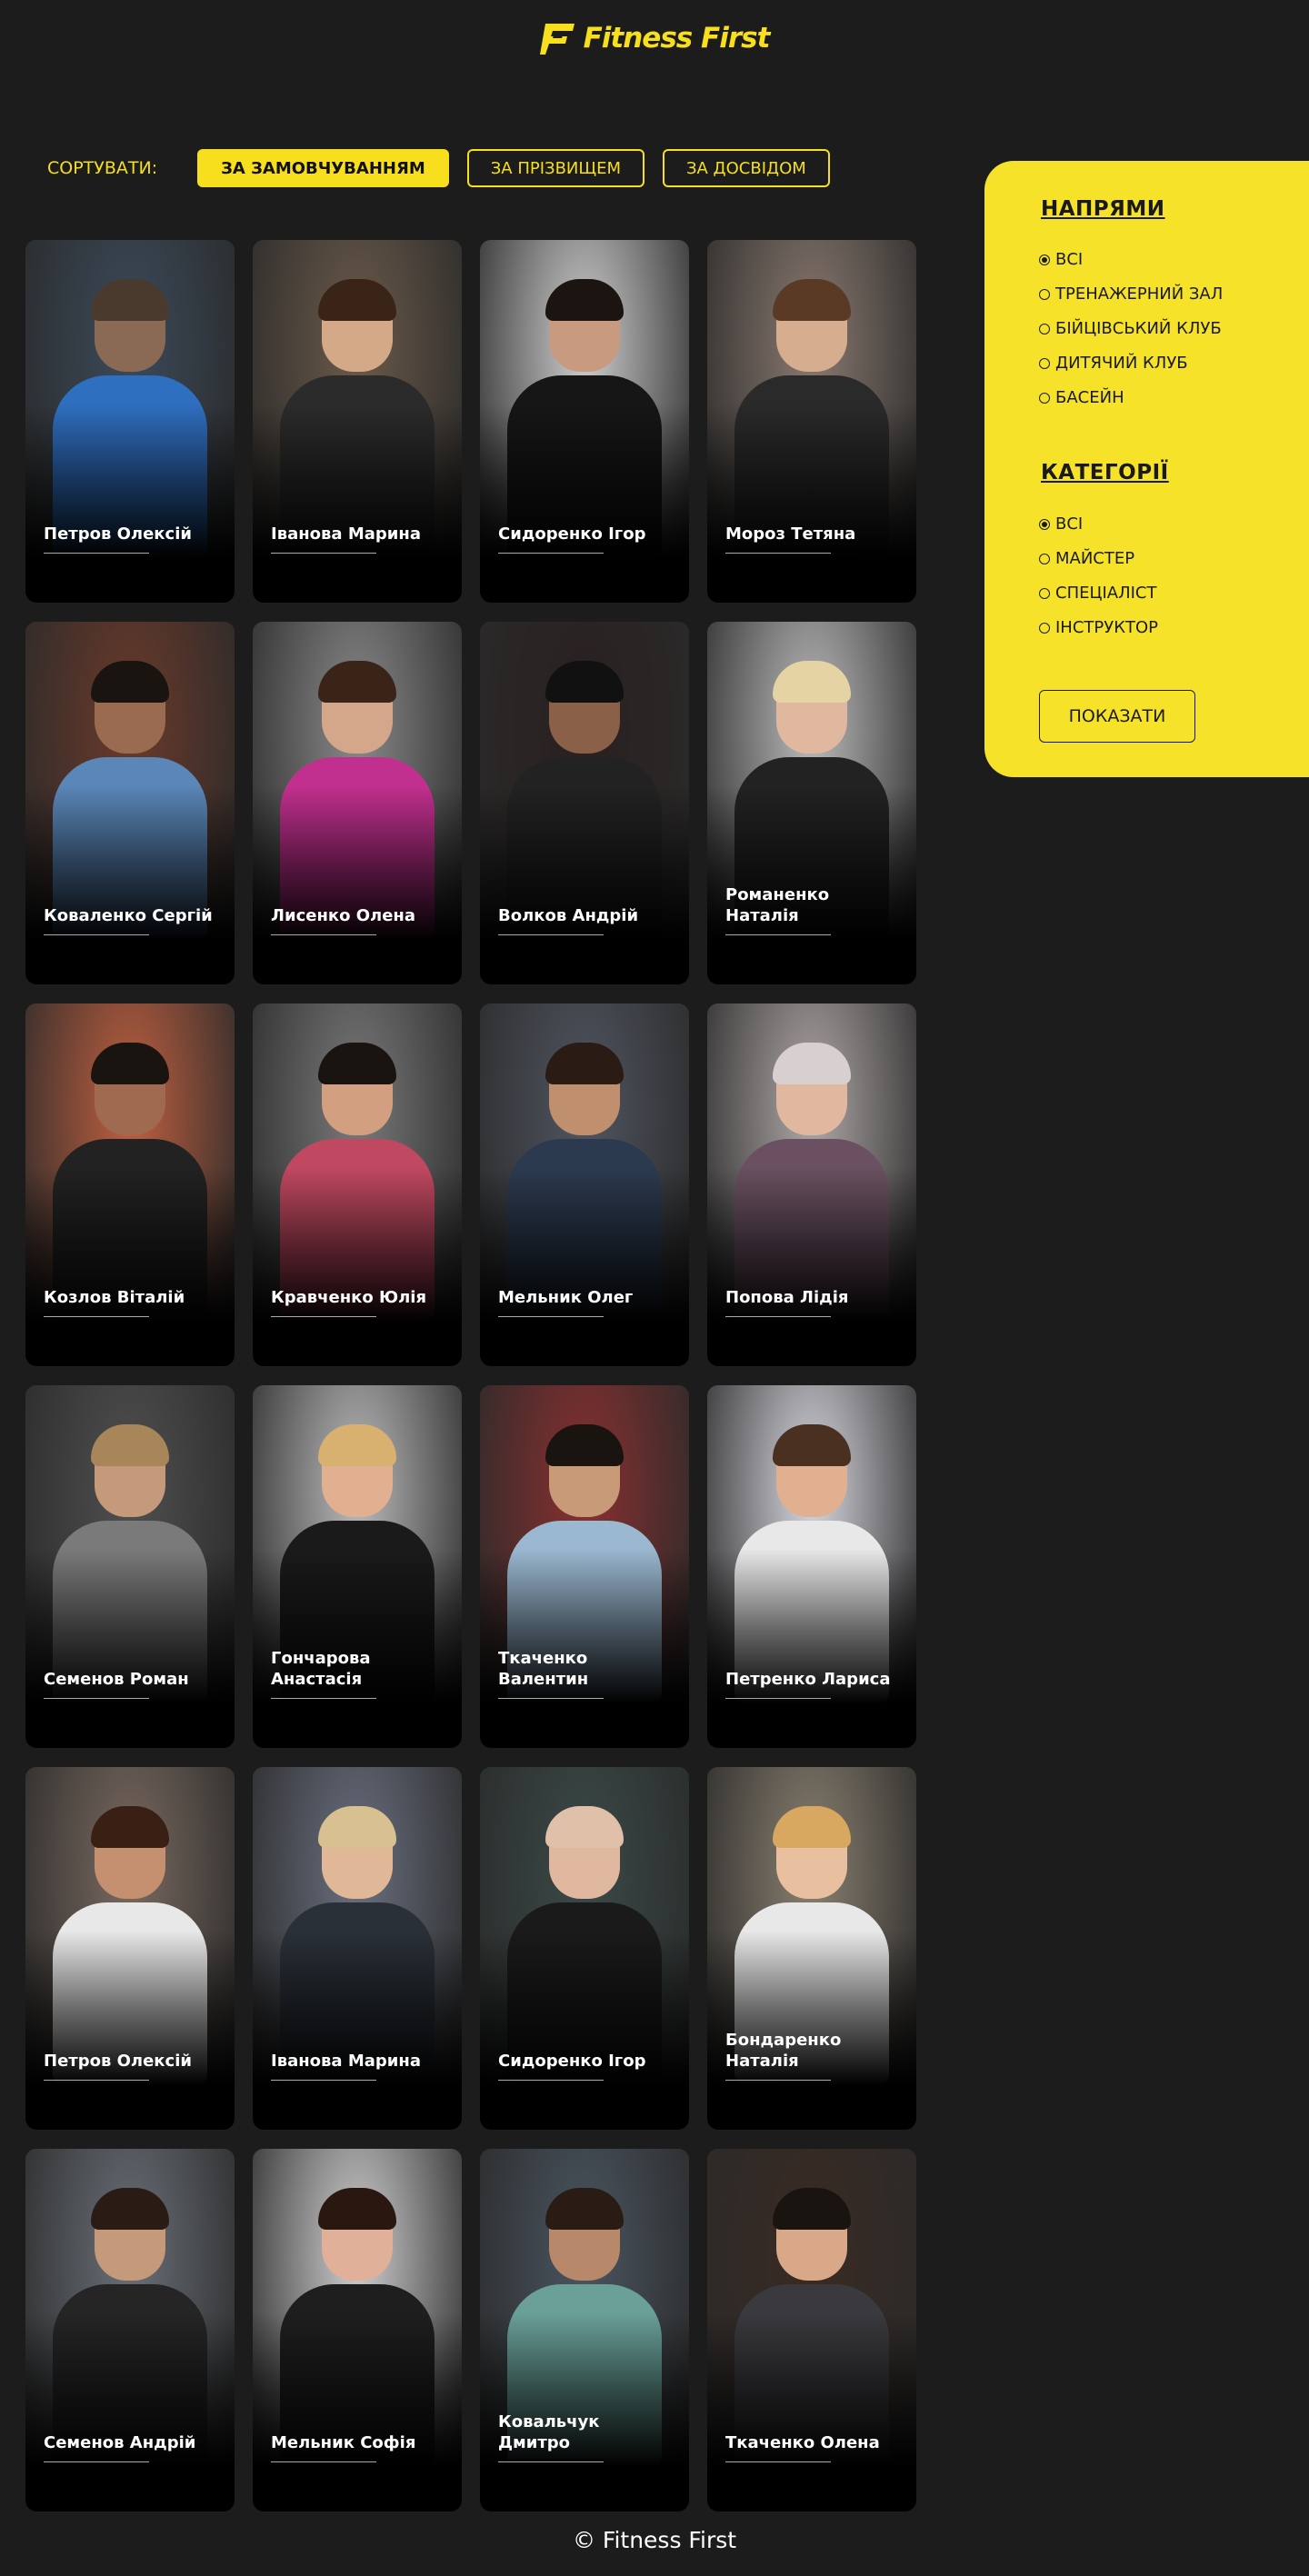 This screenshot has width=1309, height=2576. Describe the element at coordinates (321, 1669) in the screenshot. I see `trainer-name: Гончарова Анастасія` at that location.